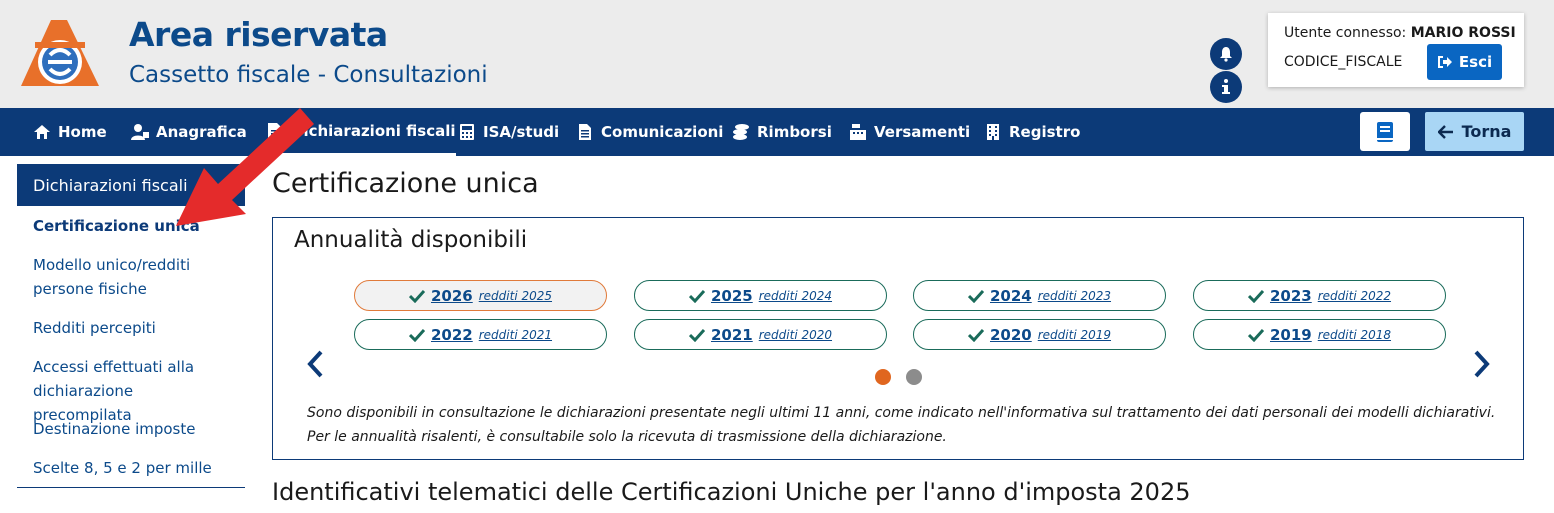  I want to click on sidebar-item-modello-unico: Modello unico/redditi persone fisiche, so click(133, 277).